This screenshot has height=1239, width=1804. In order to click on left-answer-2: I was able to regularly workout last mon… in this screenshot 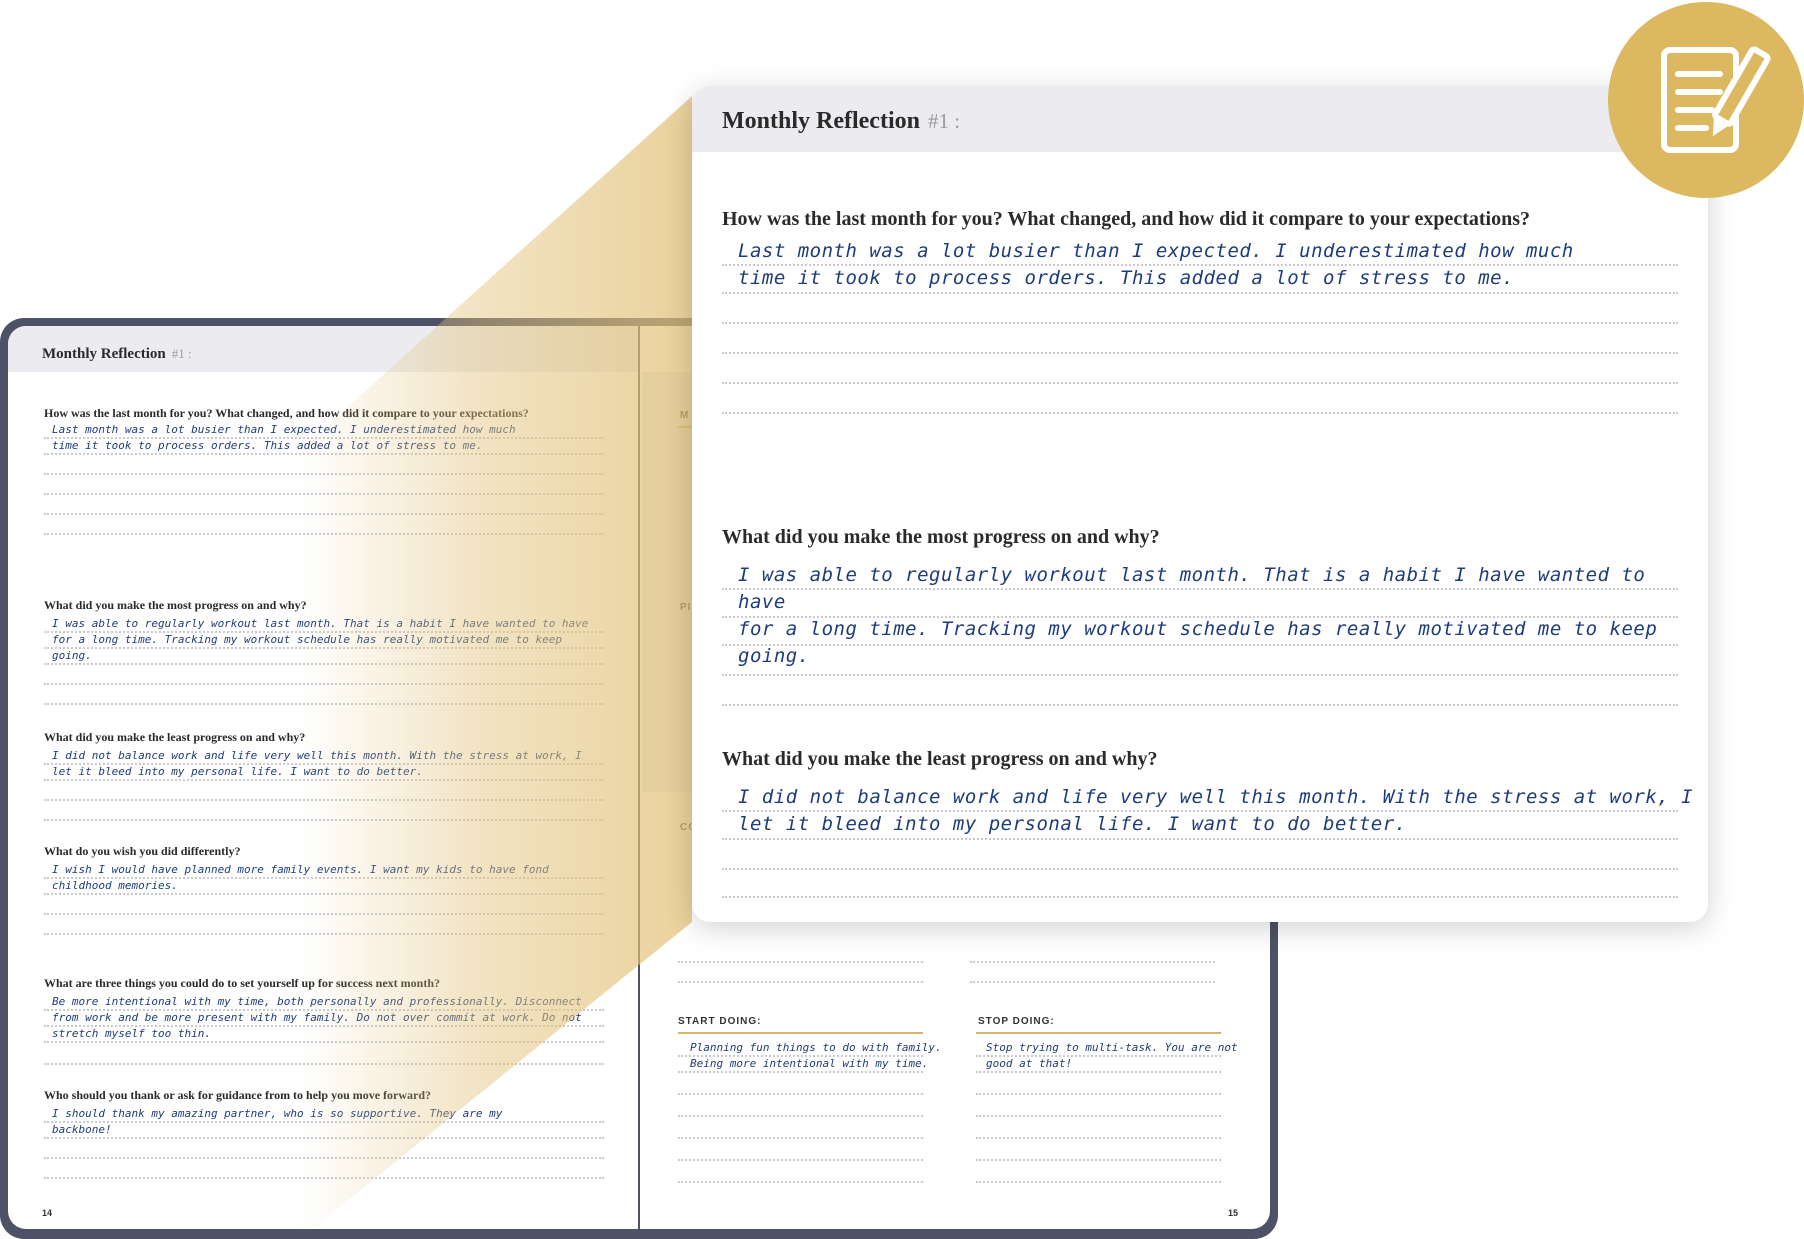, I will do `click(320, 639)`.